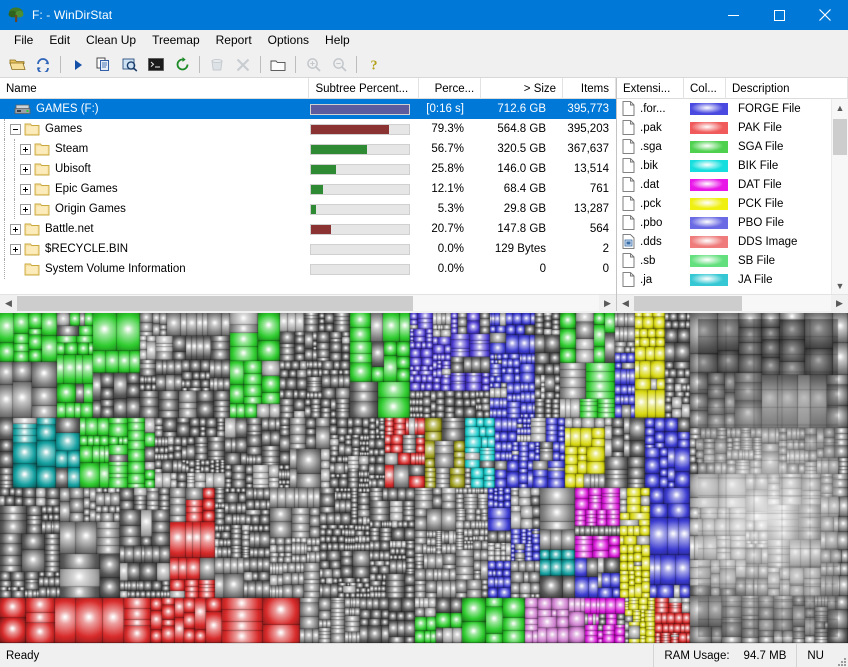 The height and width of the screenshot is (667, 848). Describe the element at coordinates (59, 41) in the screenshot. I see `menu-edit: Edit` at that location.